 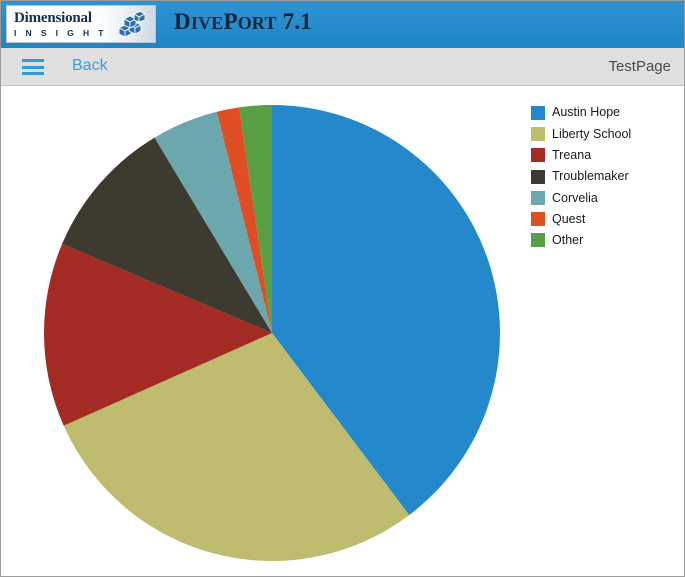 I want to click on app-title-p: P, so click(x=230, y=21).